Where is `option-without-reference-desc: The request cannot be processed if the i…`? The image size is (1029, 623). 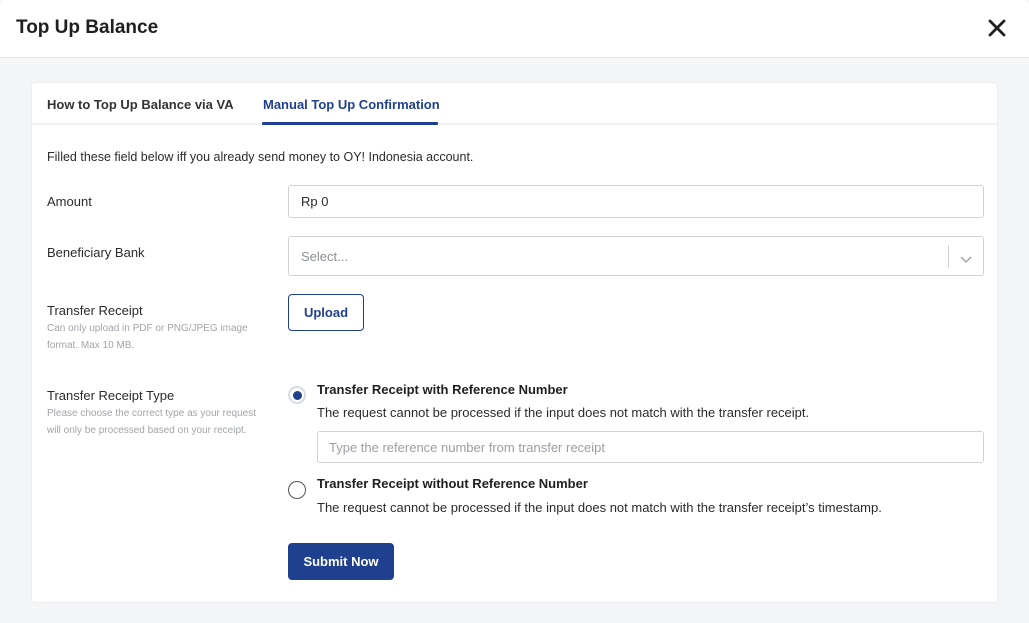 option-without-reference-desc: The request cannot be processed if the i… is located at coordinates (599, 507).